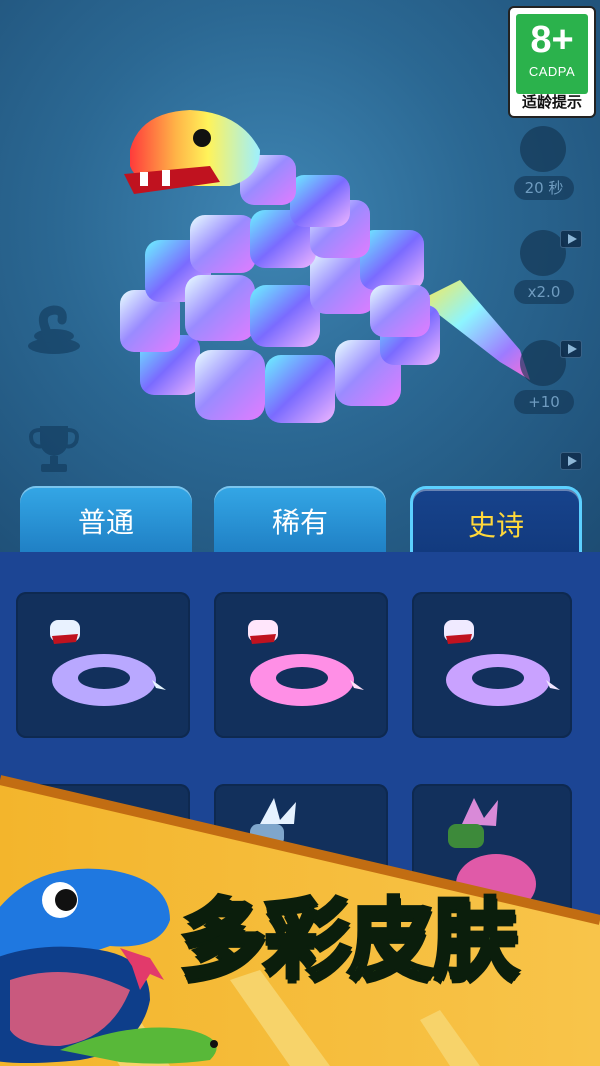 Image resolution: width=600 pixels, height=1066 pixels. Describe the element at coordinates (548, 270) in the screenshot. I see `speed-booster: x2.0` at that location.